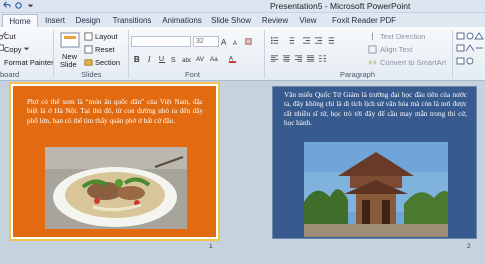  I want to click on slide-2-number: 2, so click(469, 246).